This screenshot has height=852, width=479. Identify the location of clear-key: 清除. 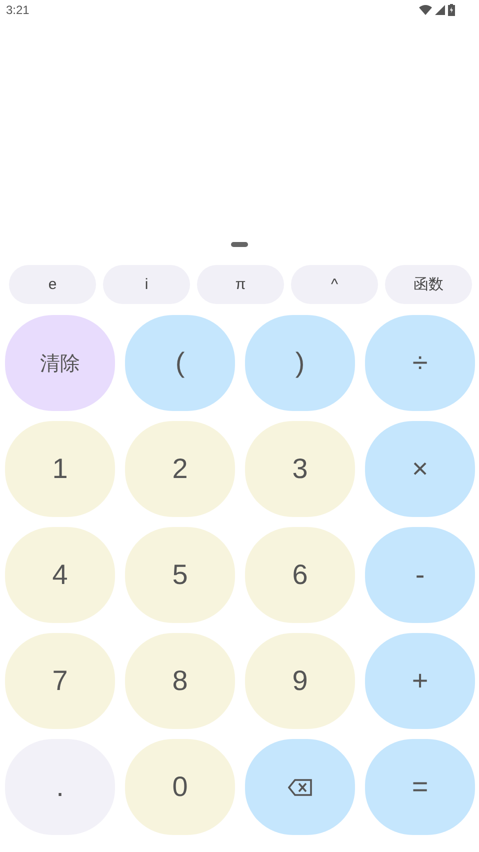
(60, 363).